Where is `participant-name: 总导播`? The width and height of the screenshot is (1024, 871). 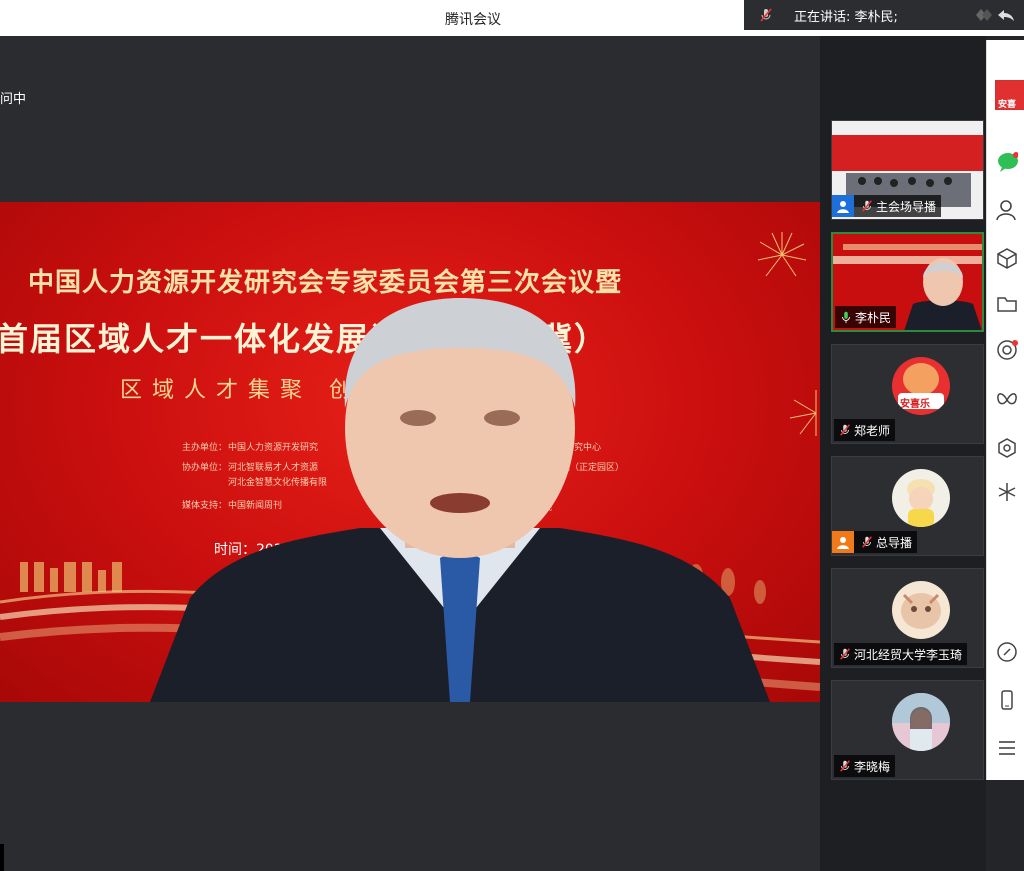
participant-name: 总导播 is located at coordinates (894, 542).